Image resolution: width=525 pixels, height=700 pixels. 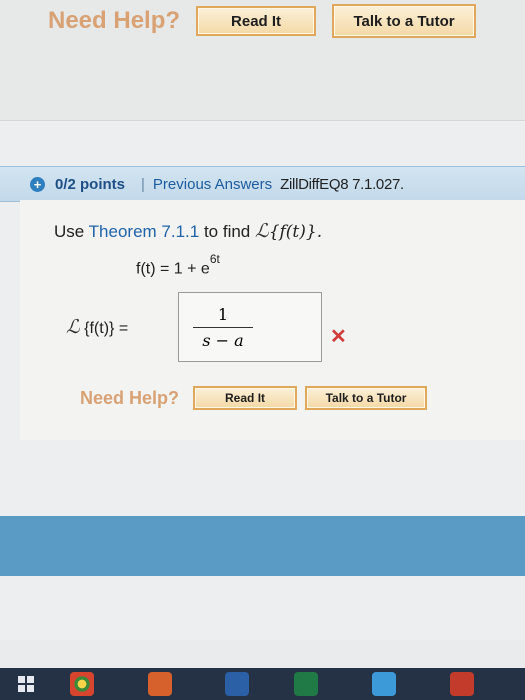 What do you see at coordinates (173, 269) in the screenshot?
I see `function-lhs: f(t) = 1 + e` at bounding box center [173, 269].